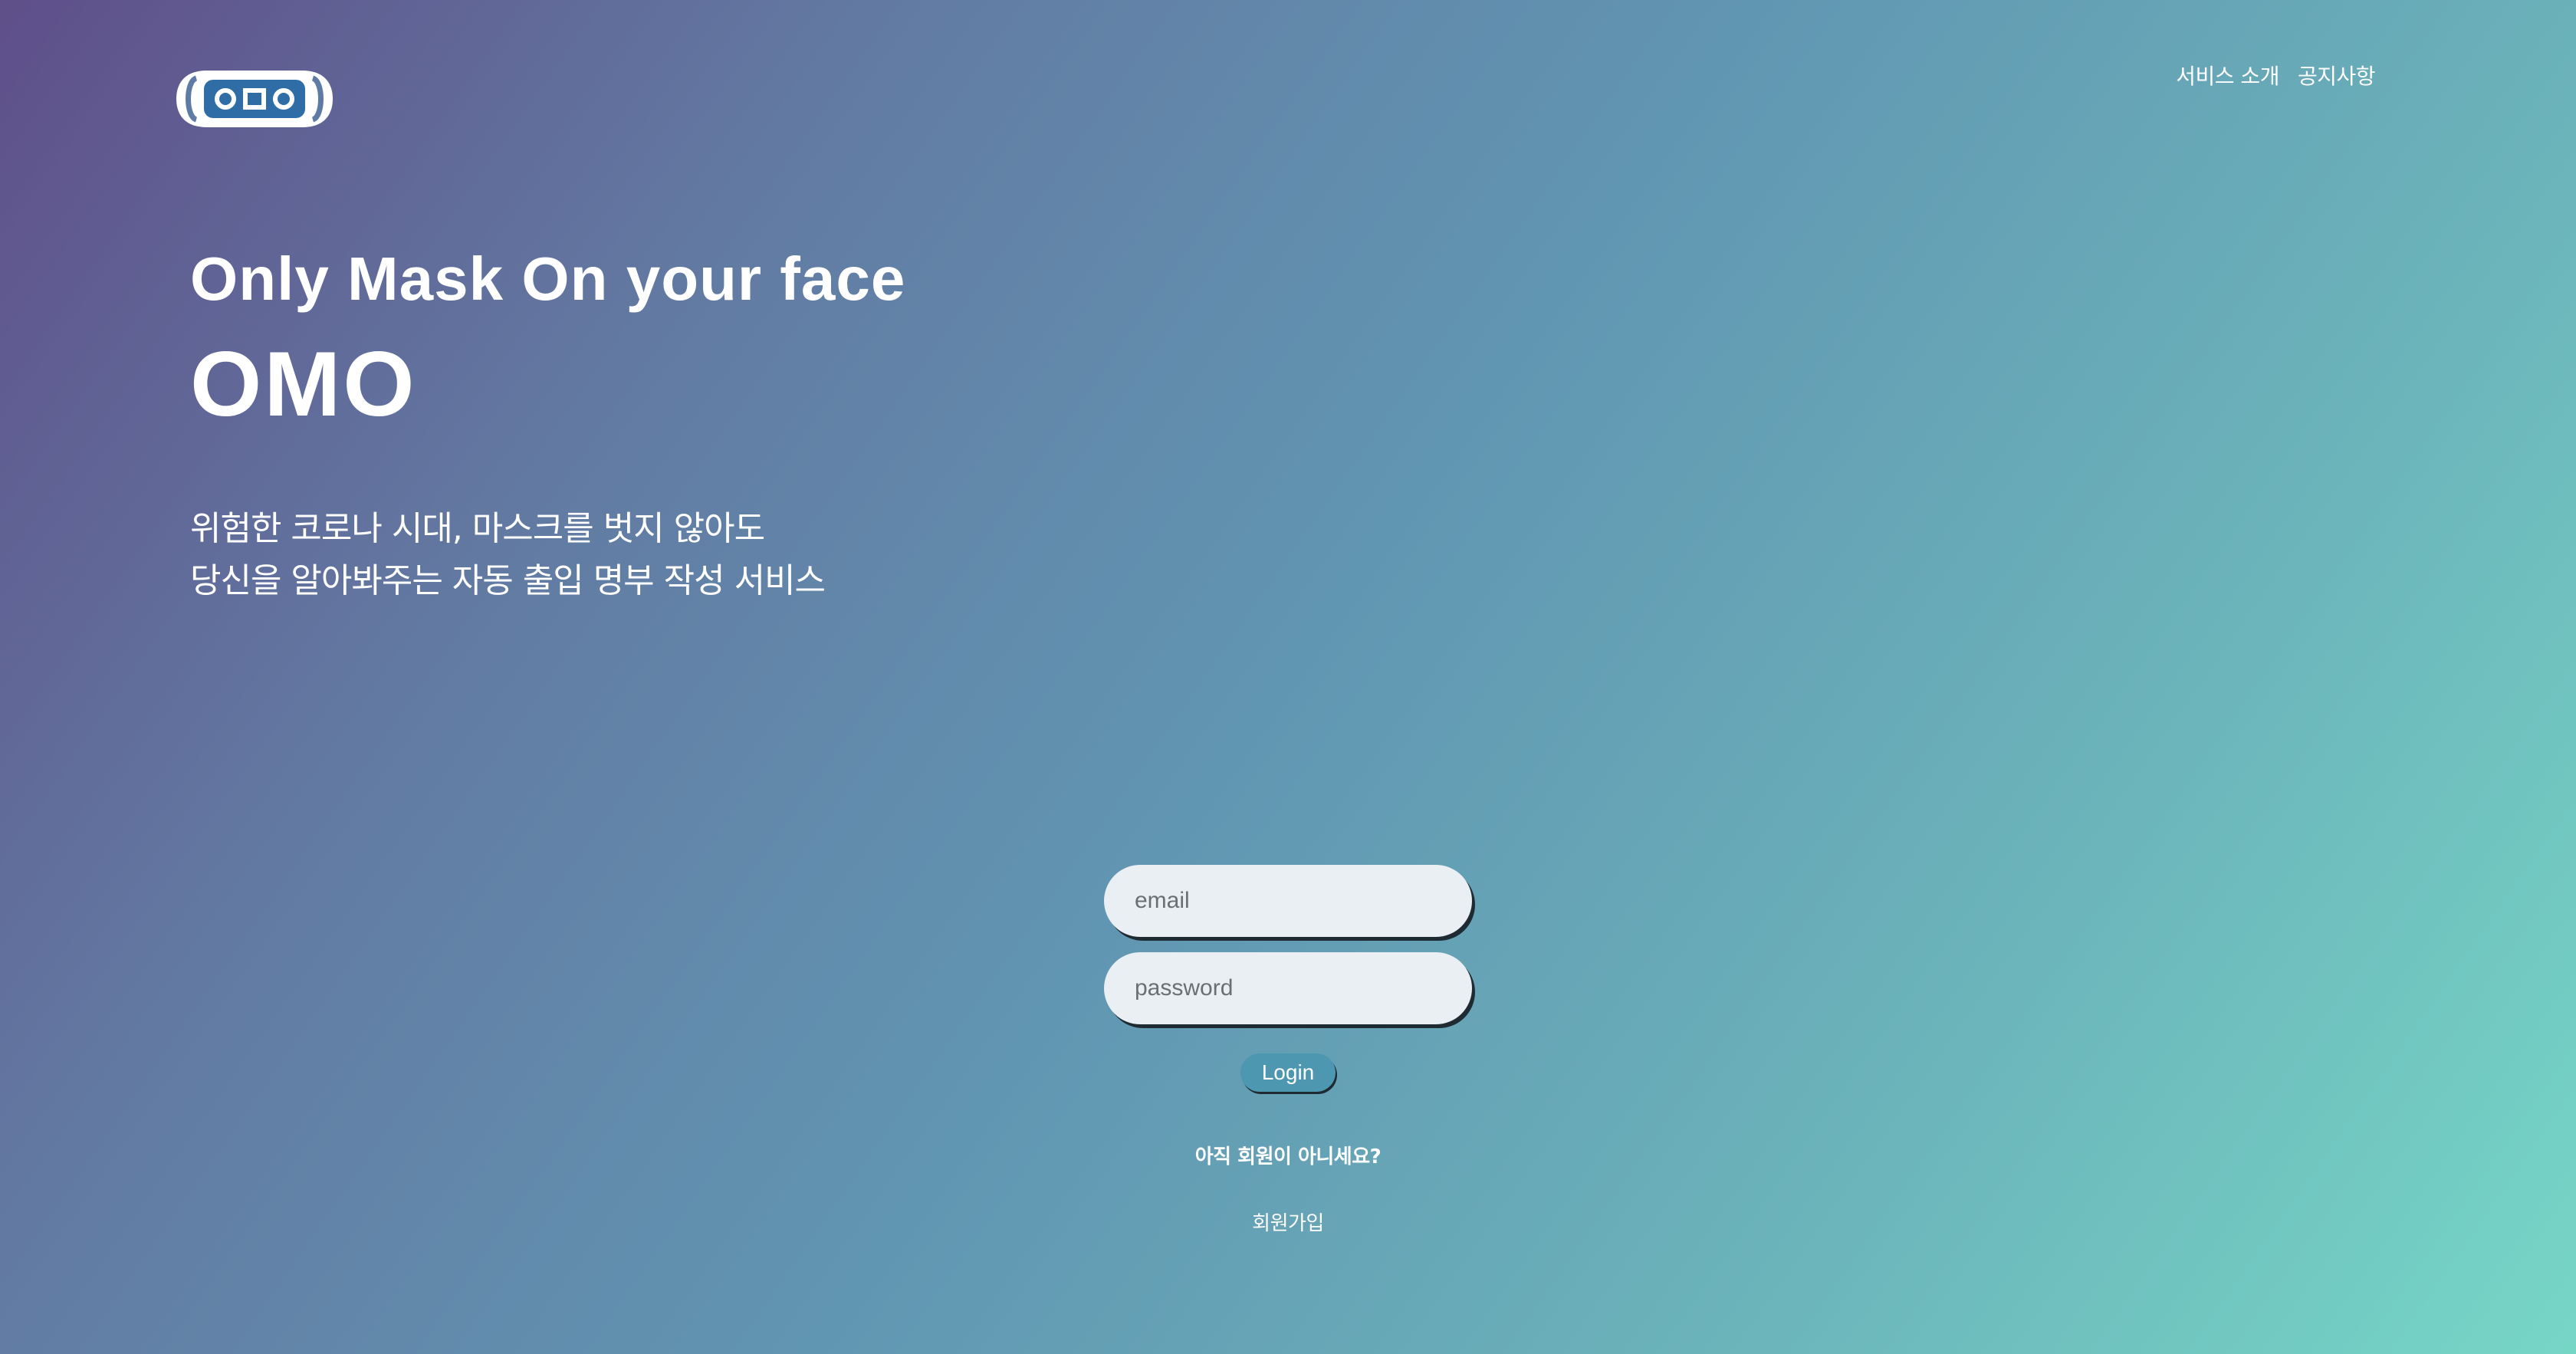 Image resolution: width=2576 pixels, height=1354 pixels. What do you see at coordinates (1288, 1222) in the screenshot?
I see `signup-link: 회원가입` at bounding box center [1288, 1222].